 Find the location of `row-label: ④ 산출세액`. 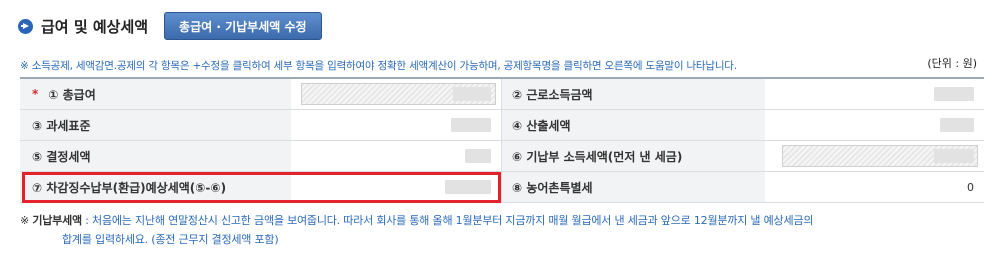

row-label: ④ 산출세액 is located at coordinates (541, 125).